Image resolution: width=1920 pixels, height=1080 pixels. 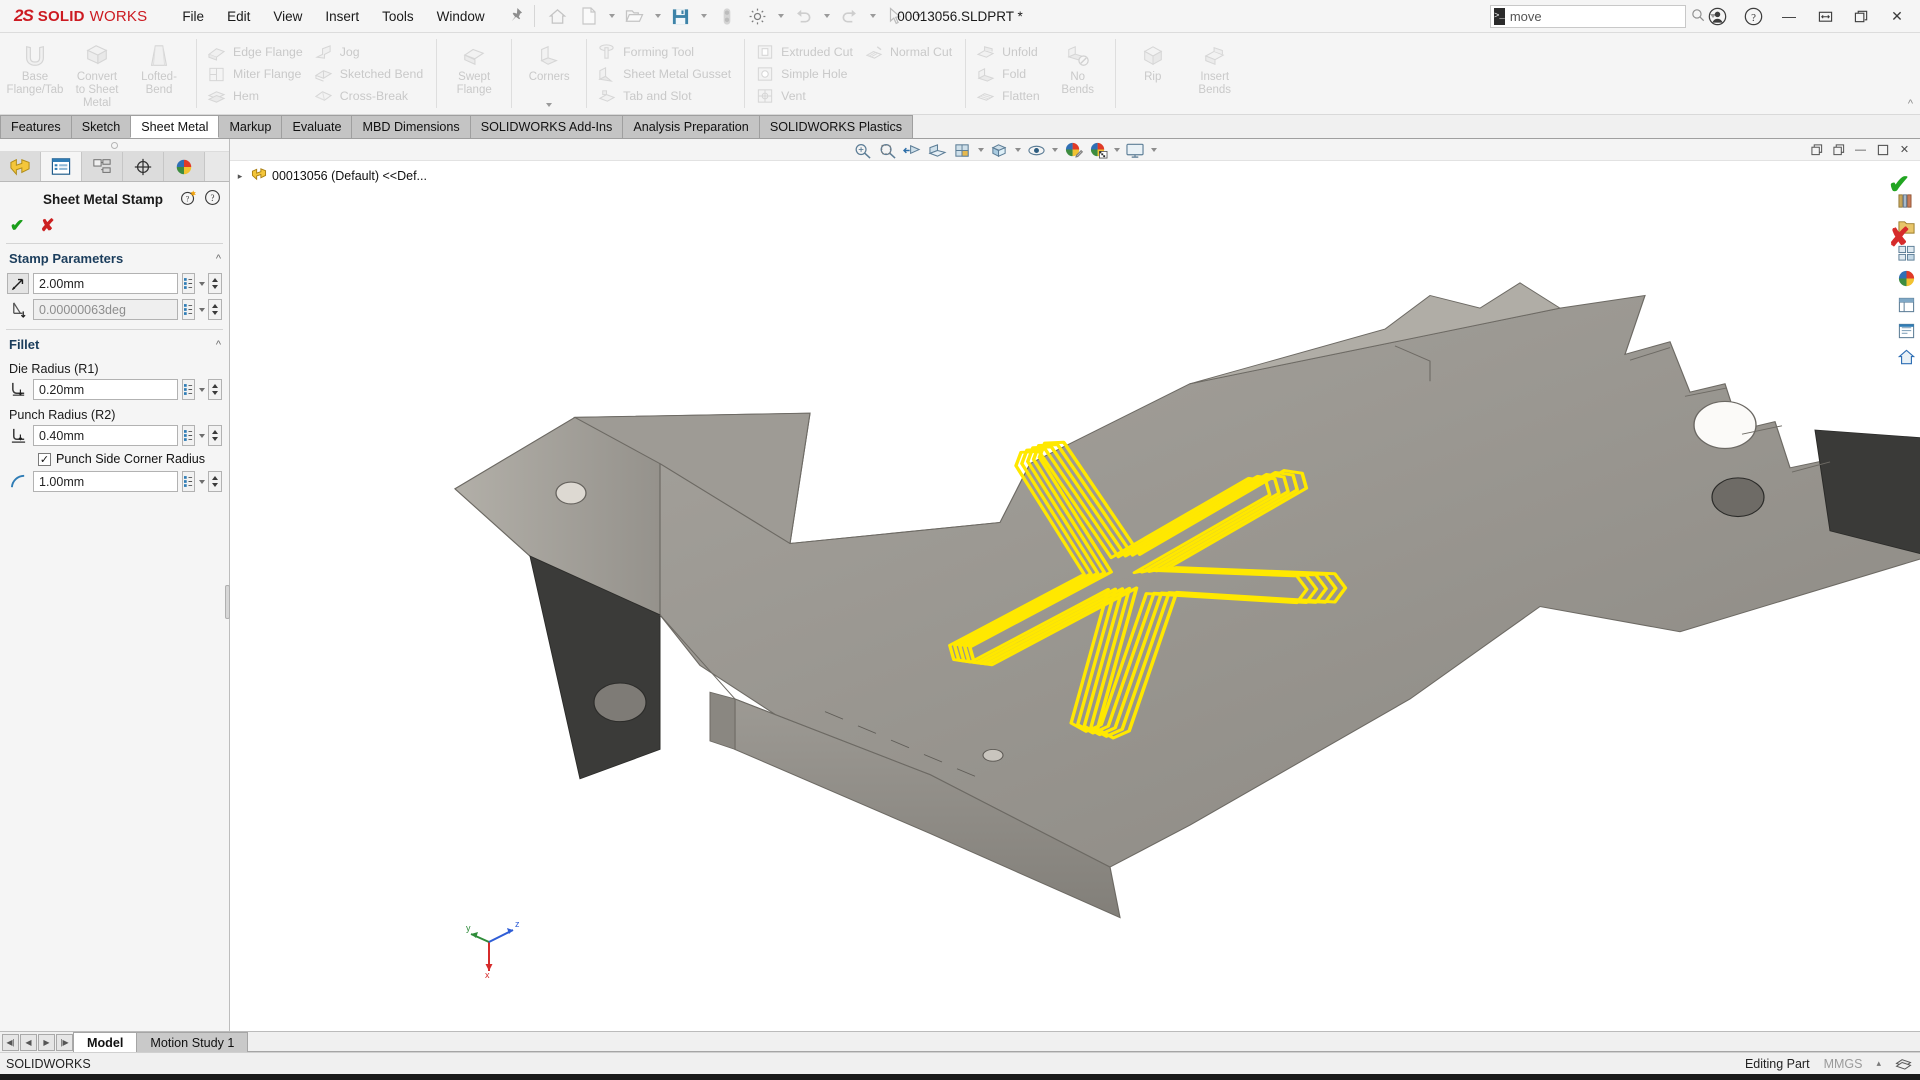 What do you see at coordinates (1717, 16) in the screenshot?
I see `user-account-icon` at bounding box center [1717, 16].